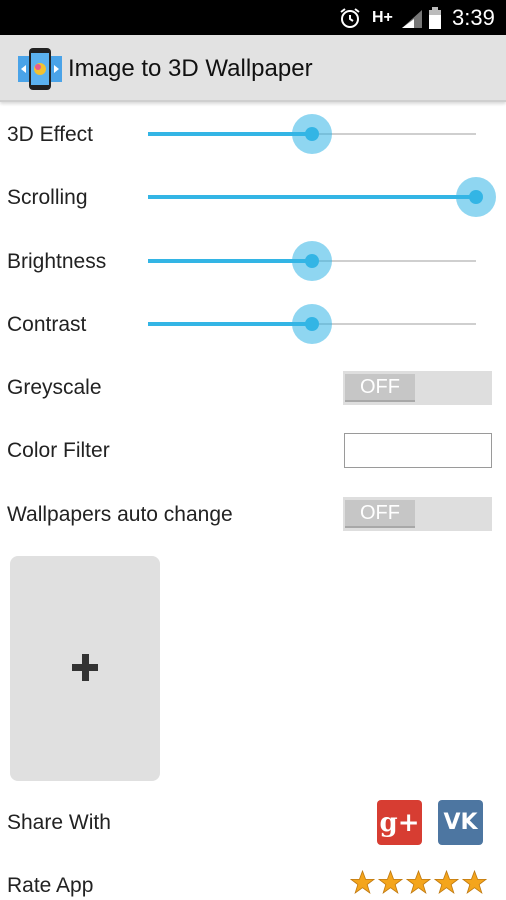  Describe the element at coordinates (57, 261) in the screenshot. I see `setting-label-brightness: Brightness` at that location.